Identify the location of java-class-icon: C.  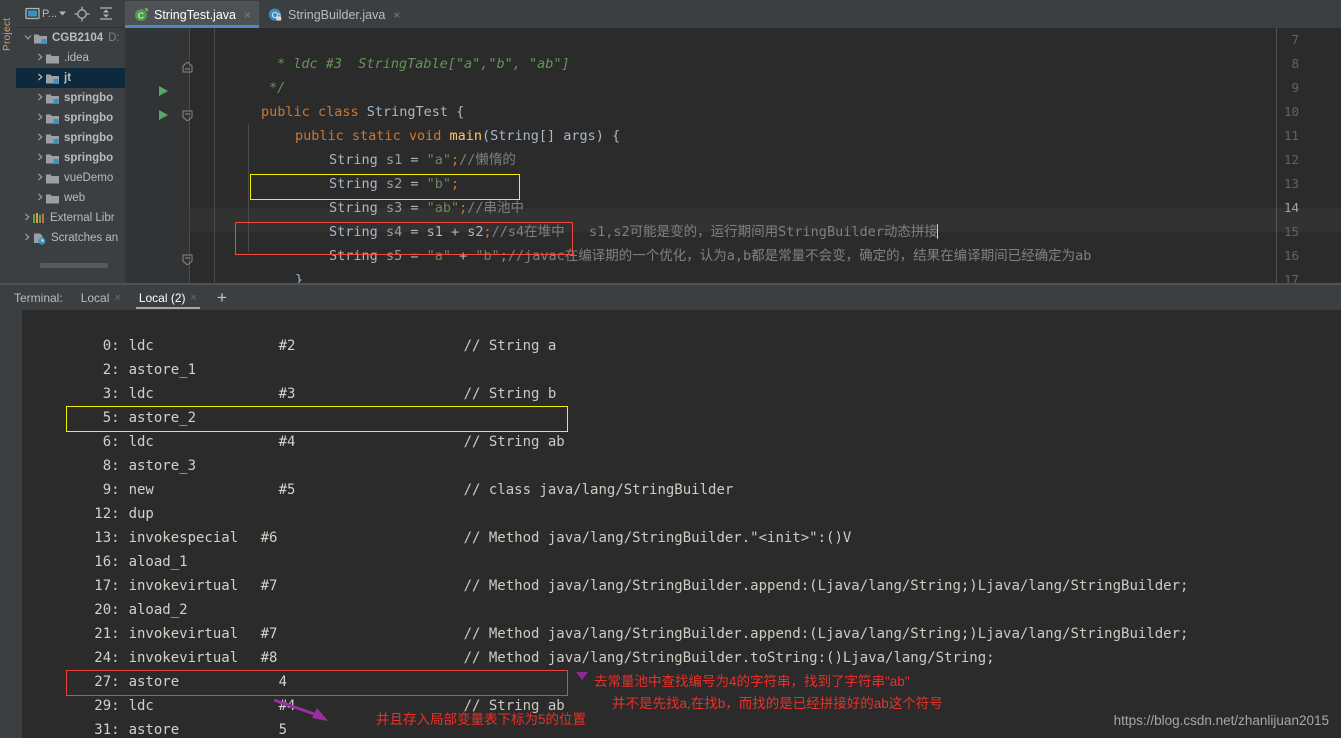
(141, 14).